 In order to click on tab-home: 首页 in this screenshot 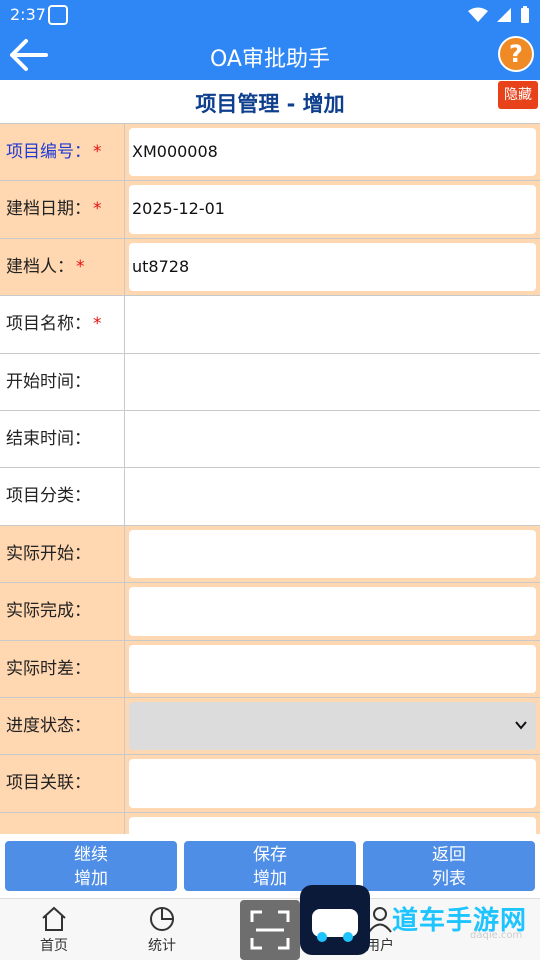, I will do `click(54, 930)`.